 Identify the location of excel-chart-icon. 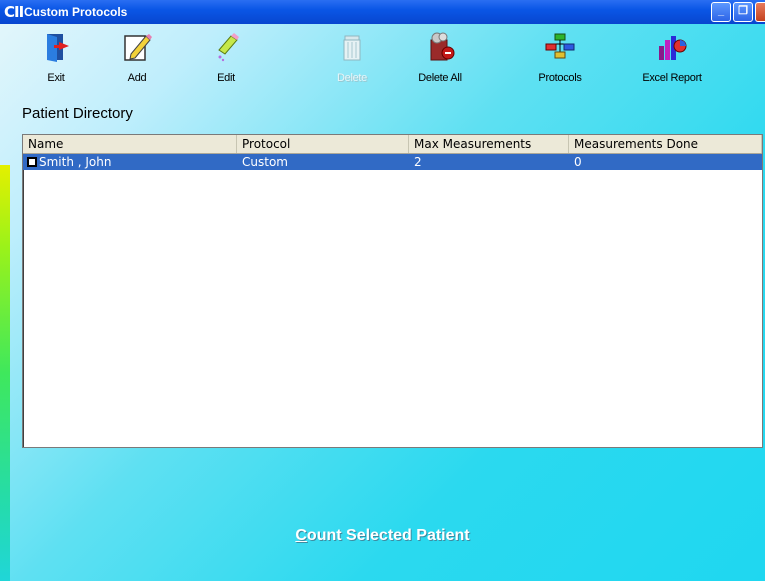
(673, 48).